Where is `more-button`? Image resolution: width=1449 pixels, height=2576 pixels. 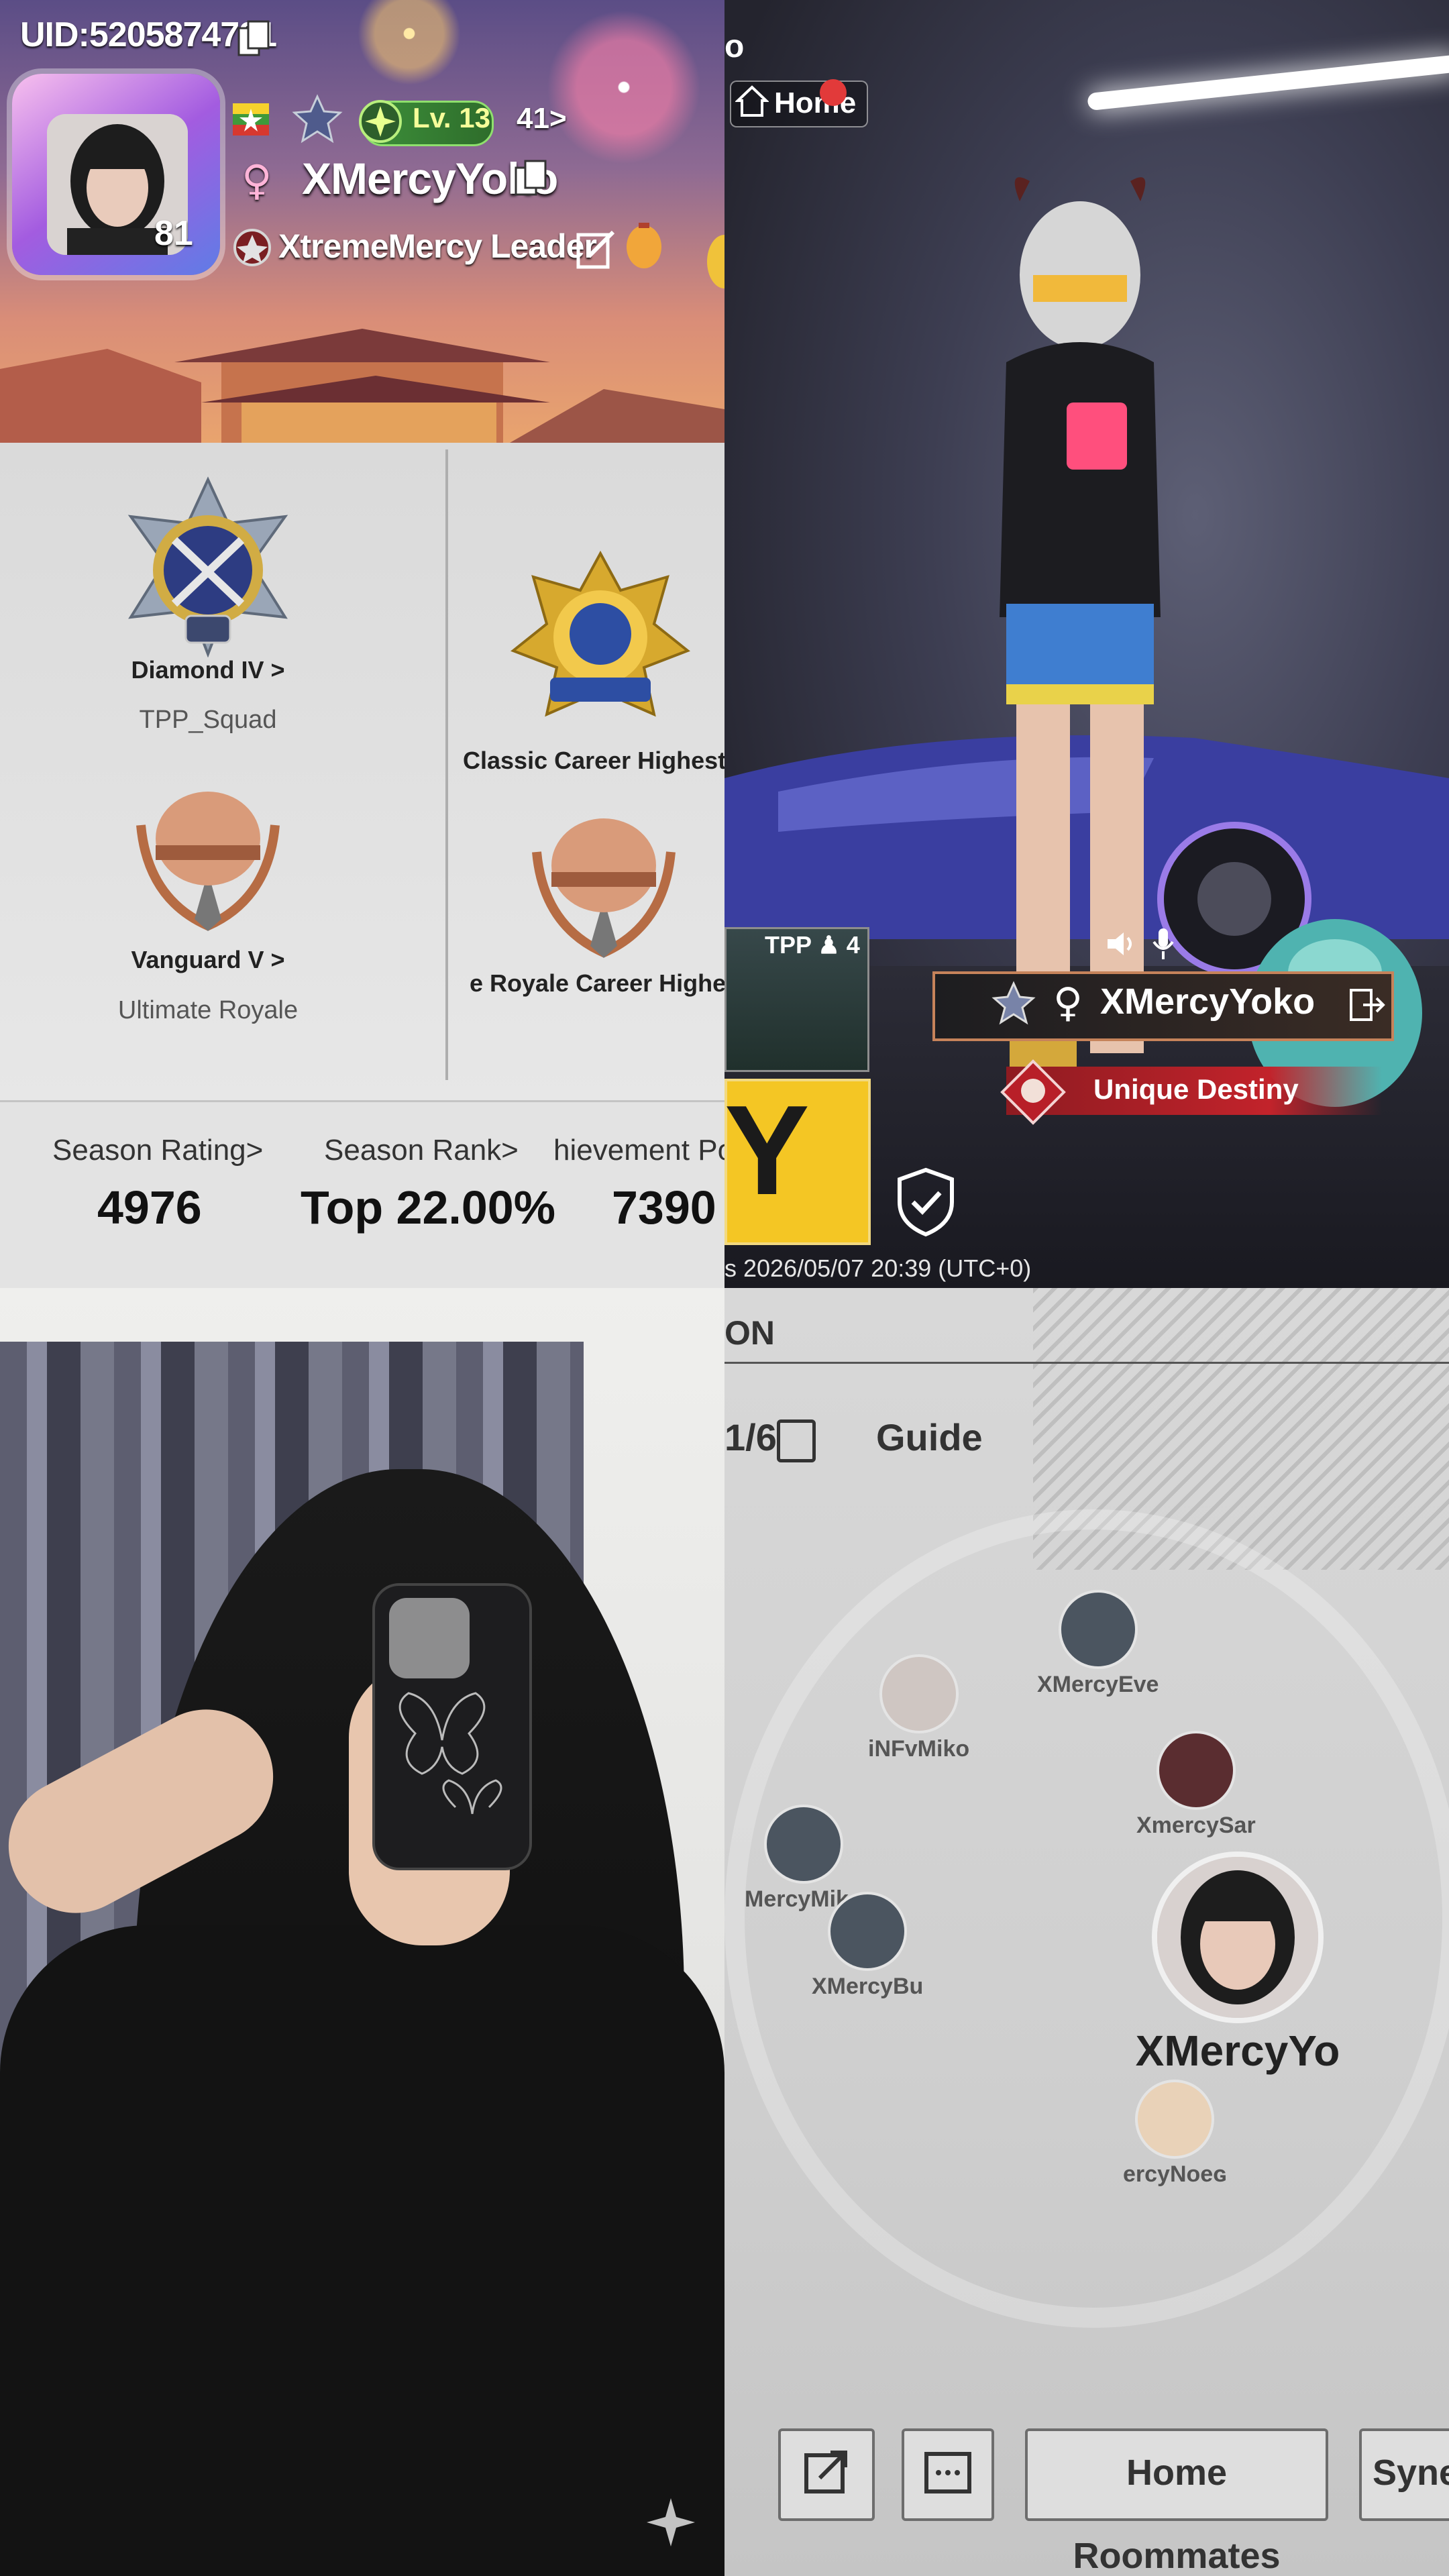 more-button is located at coordinates (948, 2474).